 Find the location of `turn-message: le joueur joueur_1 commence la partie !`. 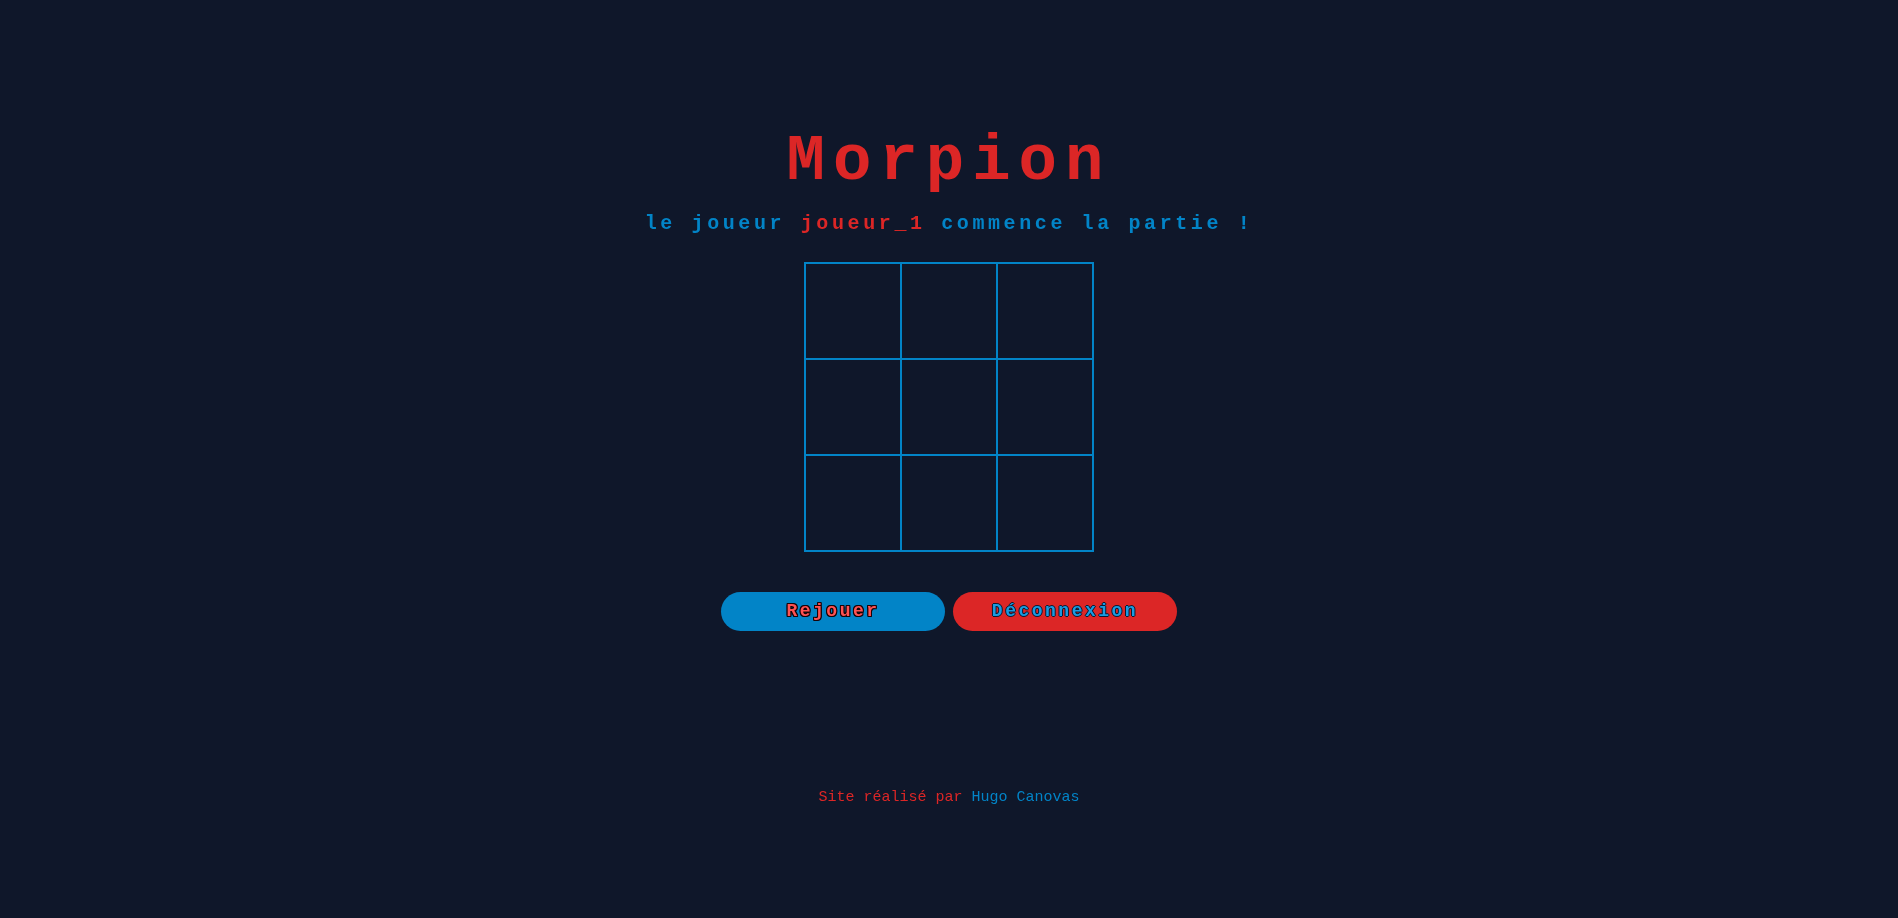

turn-message: le joueur joueur_1 commence la partie ! is located at coordinates (949, 224).